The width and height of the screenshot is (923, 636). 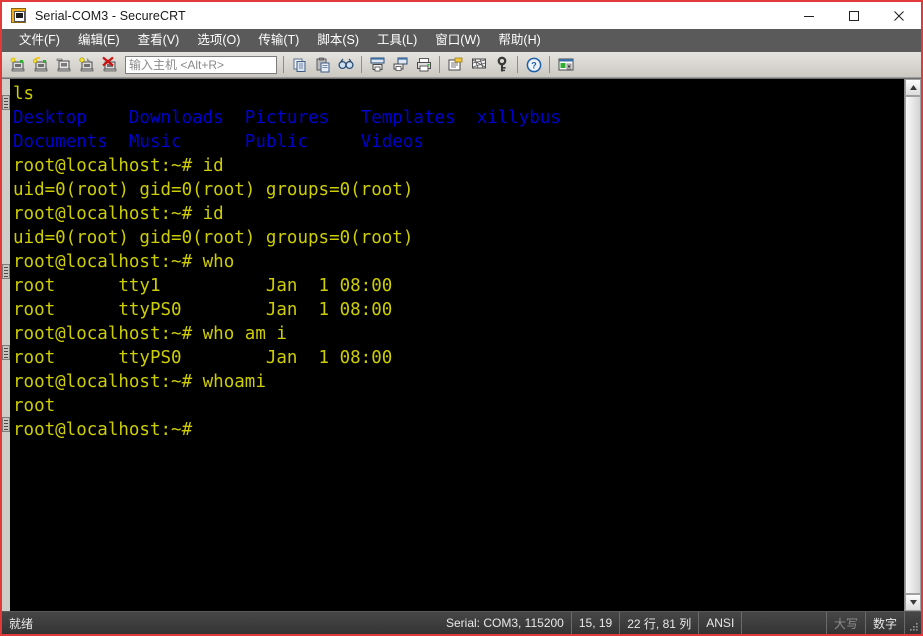 I want to click on session-tab-rail, so click(x=6, y=345).